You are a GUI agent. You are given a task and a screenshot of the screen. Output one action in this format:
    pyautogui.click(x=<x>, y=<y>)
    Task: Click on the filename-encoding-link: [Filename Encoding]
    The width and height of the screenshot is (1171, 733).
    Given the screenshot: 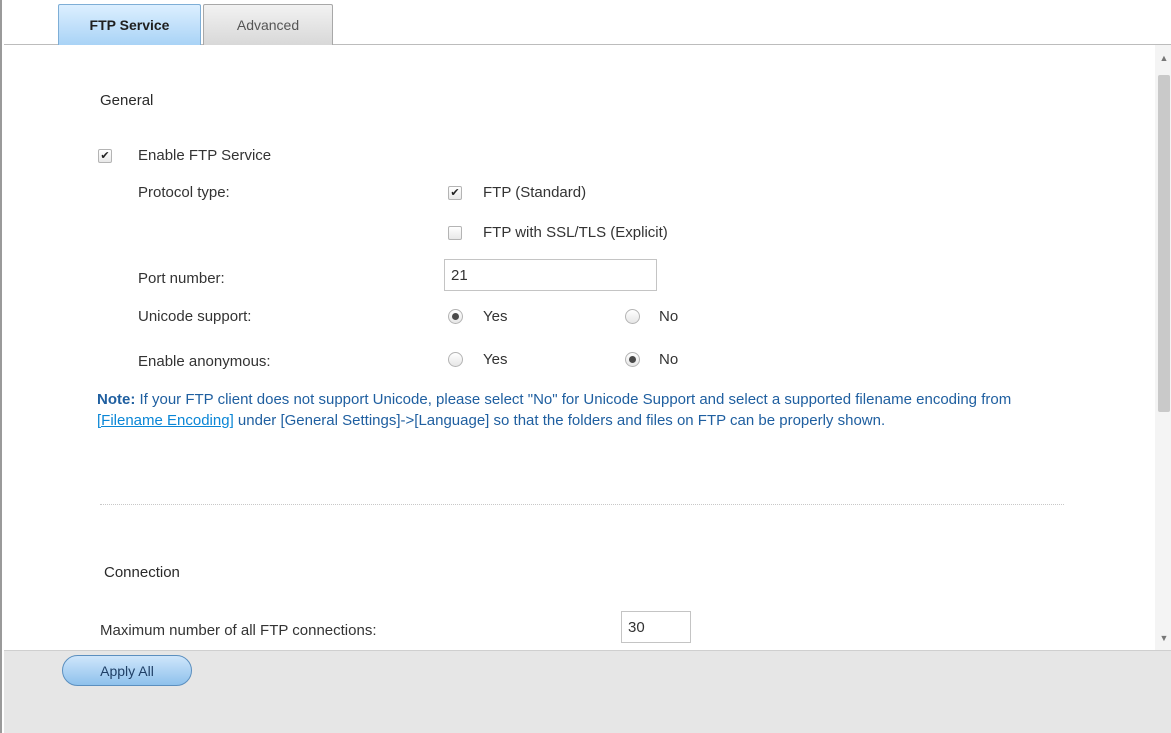 What is the action you would take?
    pyautogui.click(x=165, y=420)
    